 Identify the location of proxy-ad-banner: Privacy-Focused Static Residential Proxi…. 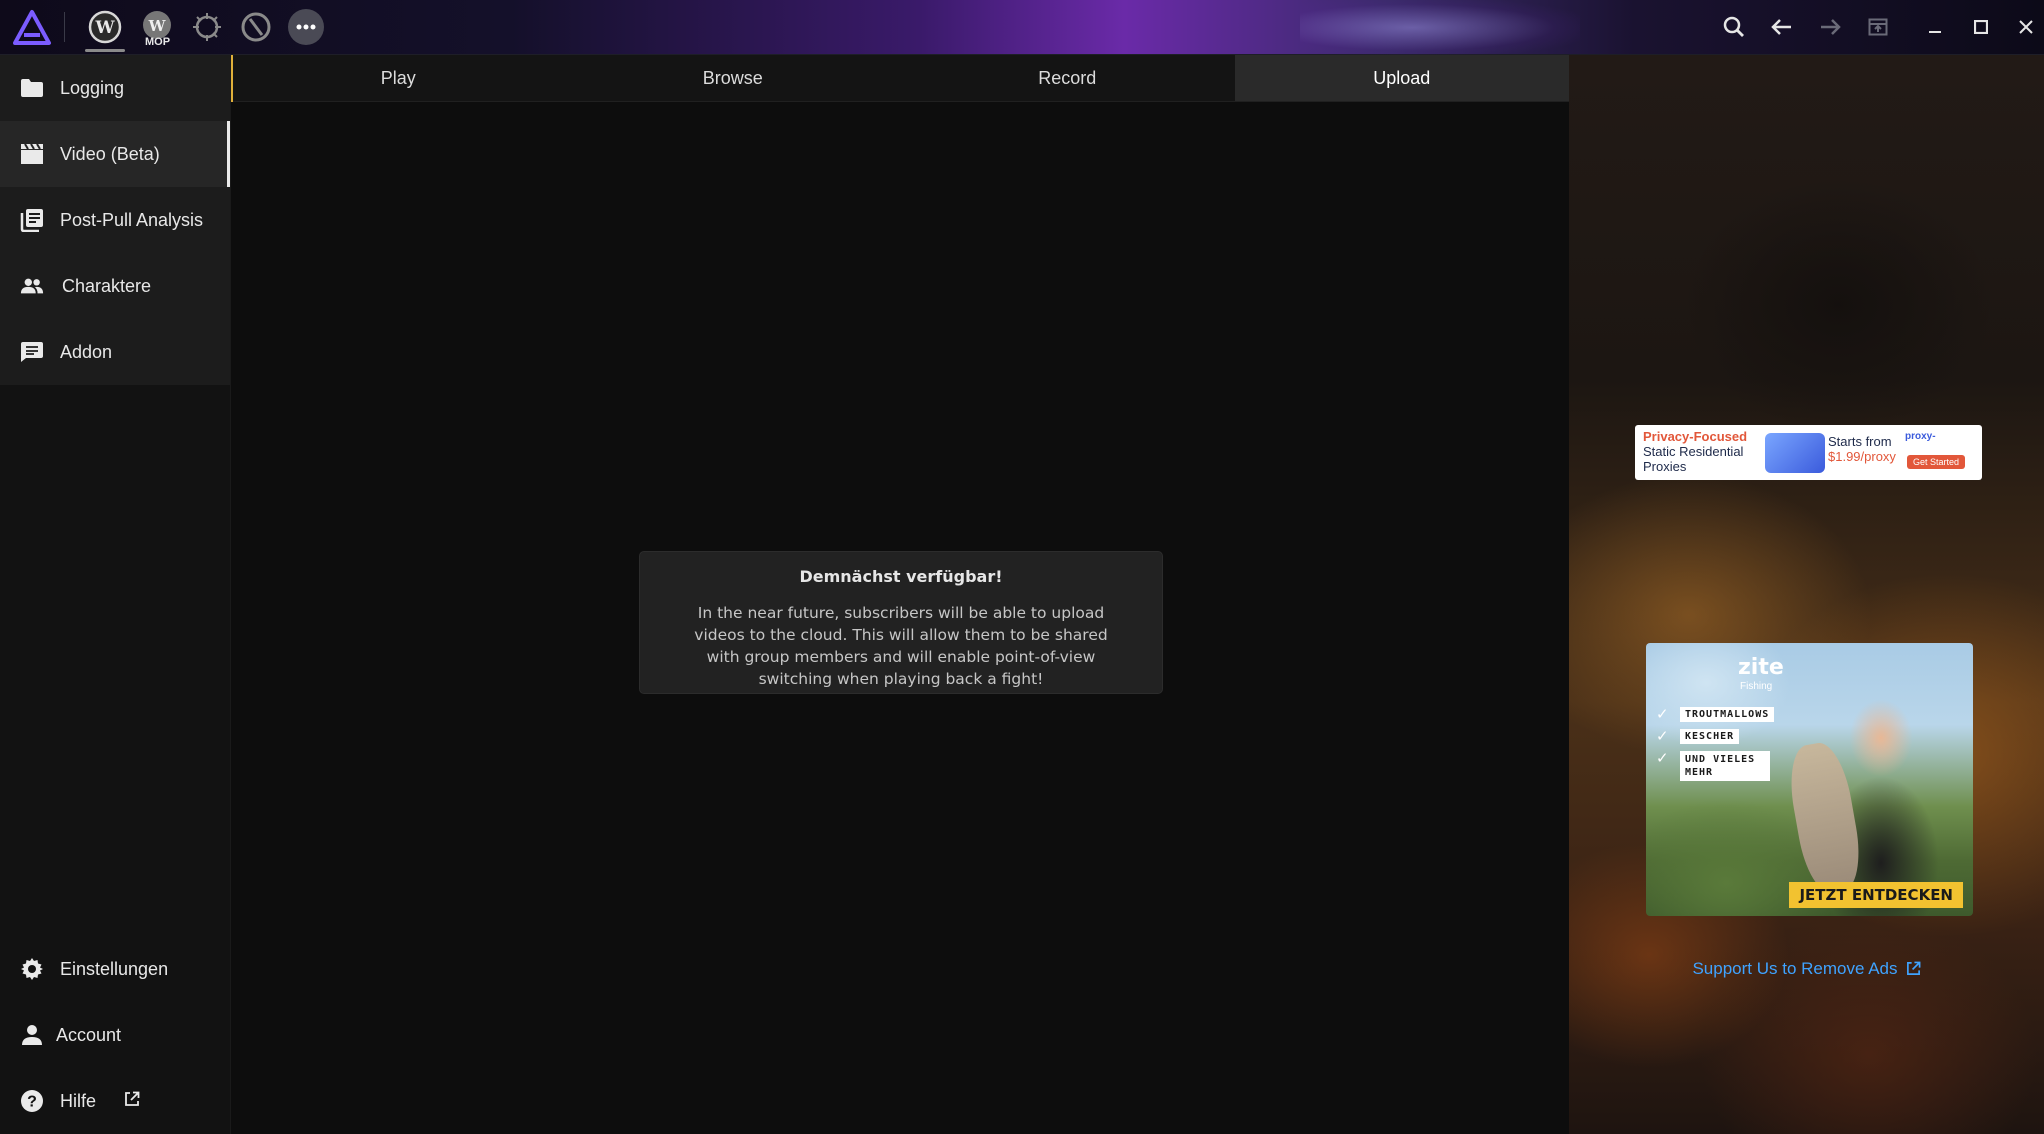
(1808, 452).